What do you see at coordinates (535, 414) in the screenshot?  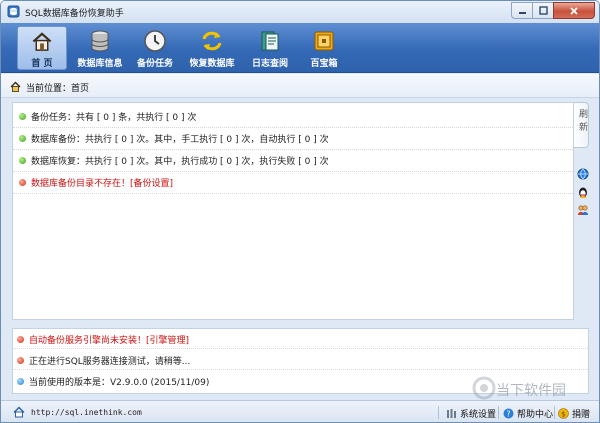 I see `help-center-label: 帮助中心` at bounding box center [535, 414].